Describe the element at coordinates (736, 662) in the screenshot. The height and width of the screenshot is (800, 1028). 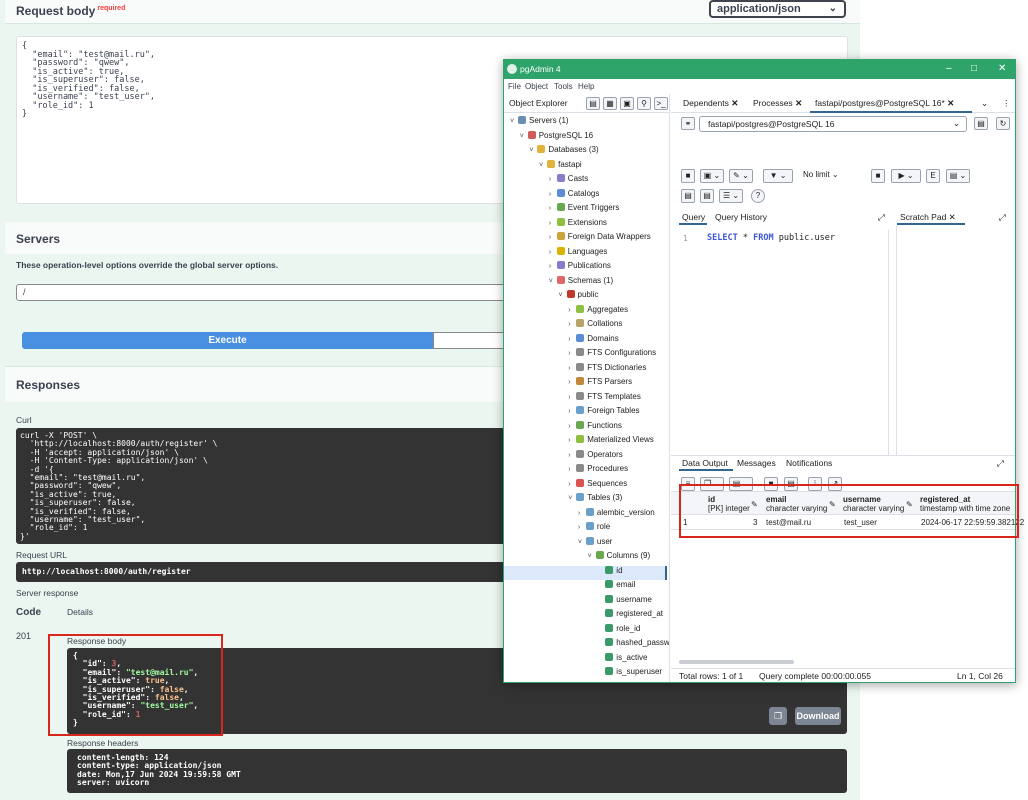
I see `horizontal-scrollbar` at that location.